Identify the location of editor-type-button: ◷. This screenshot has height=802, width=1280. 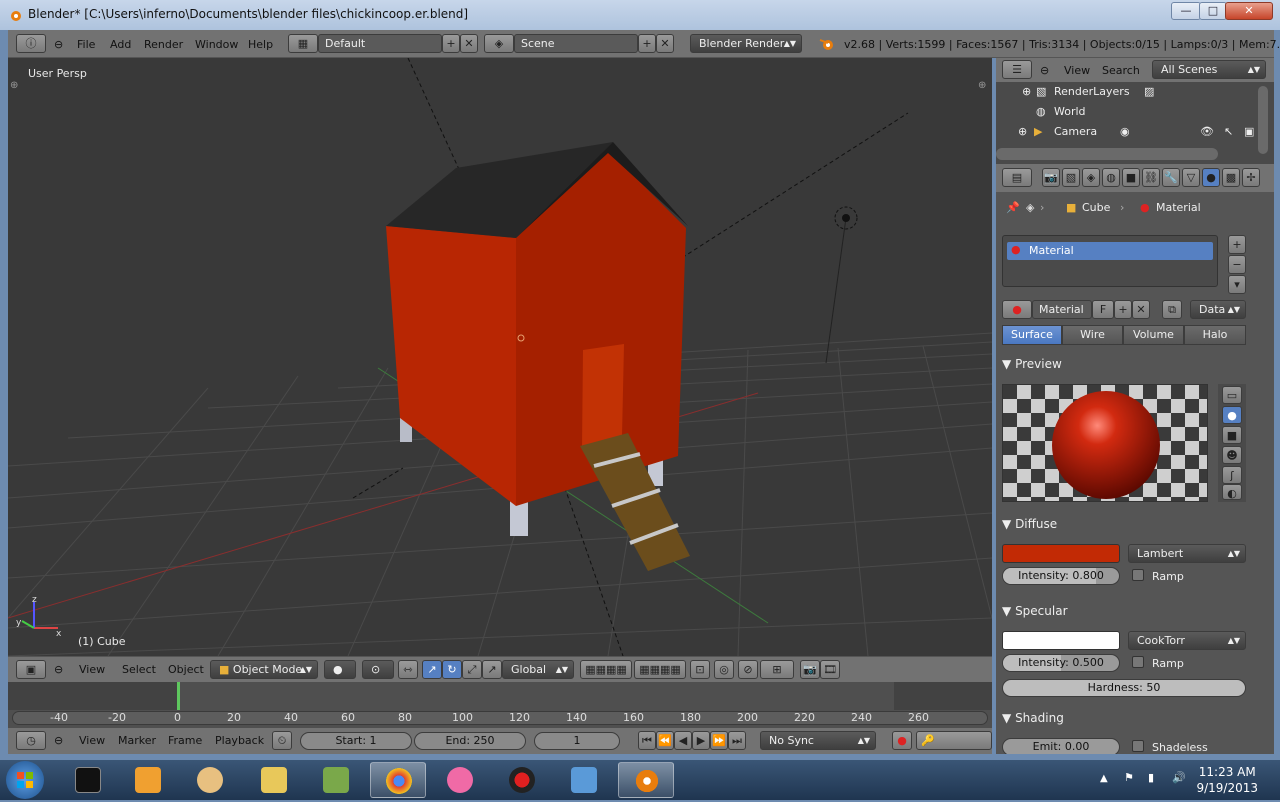
(31, 740).